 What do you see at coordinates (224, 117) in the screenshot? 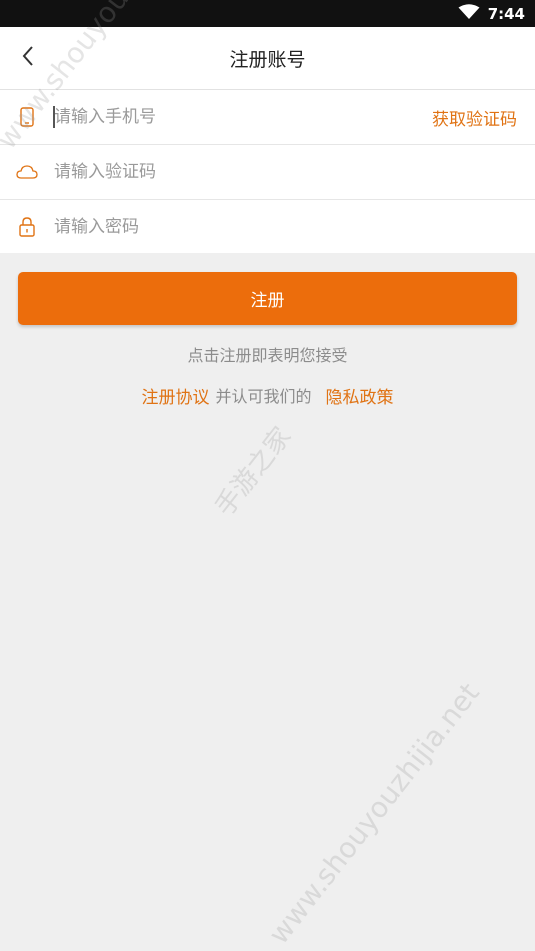
I see `phone-input` at bounding box center [224, 117].